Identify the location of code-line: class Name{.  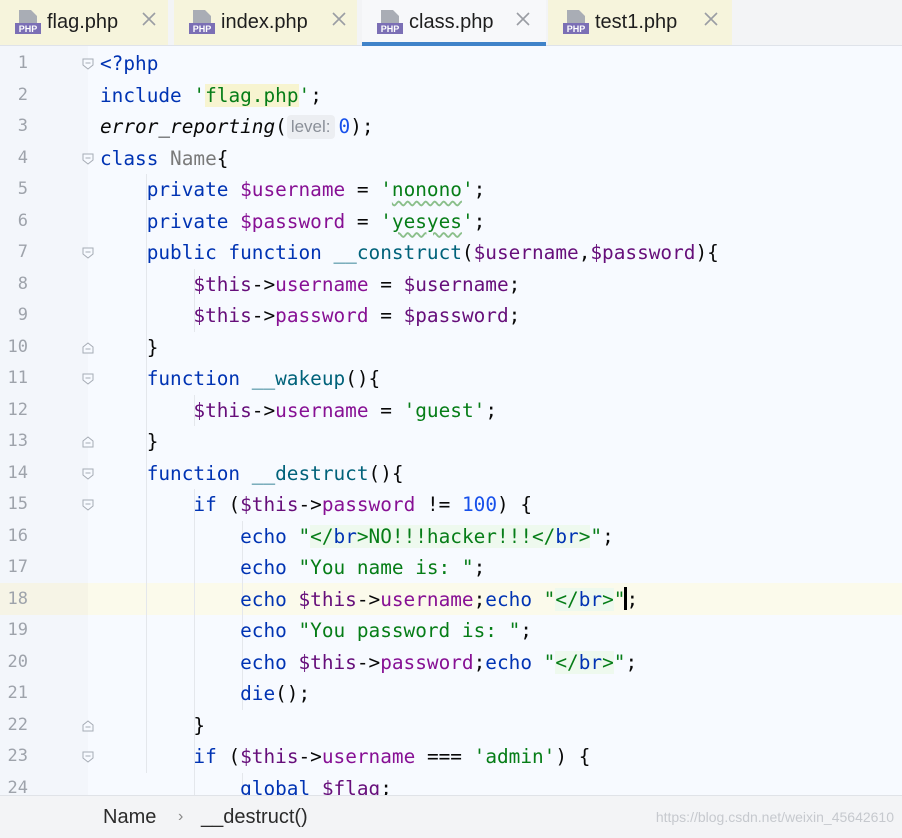
(164, 159).